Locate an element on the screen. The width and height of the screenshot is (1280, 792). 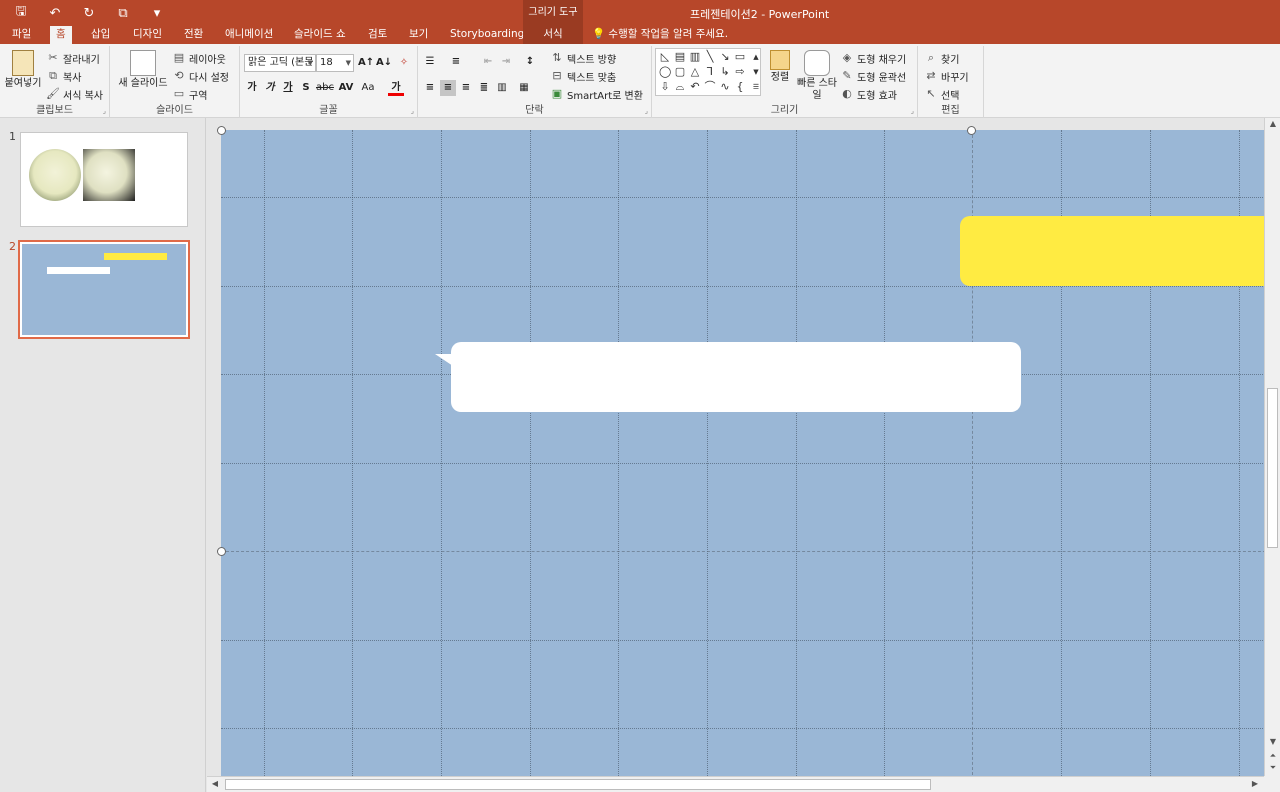
gallery-down-icon: ▼ is located at coordinates (756, 72).